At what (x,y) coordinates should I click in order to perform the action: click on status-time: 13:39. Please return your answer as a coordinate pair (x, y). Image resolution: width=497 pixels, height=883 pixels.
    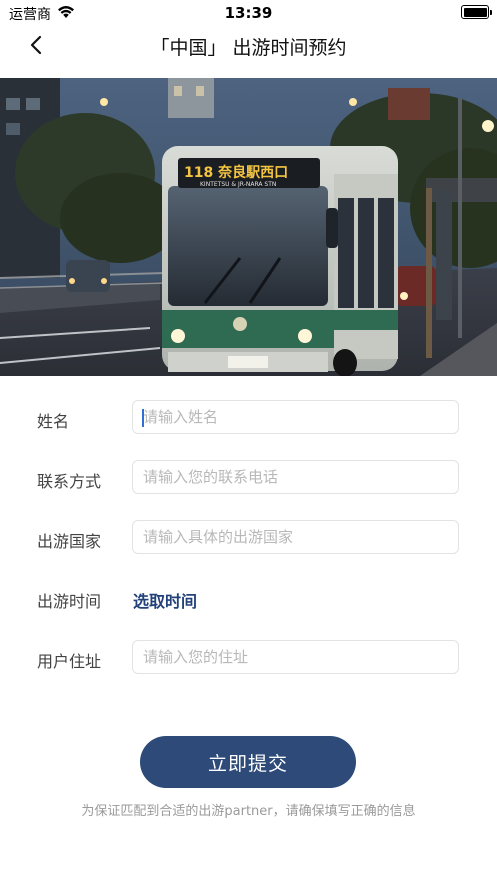
    Looking at the image, I should click on (248, 13).